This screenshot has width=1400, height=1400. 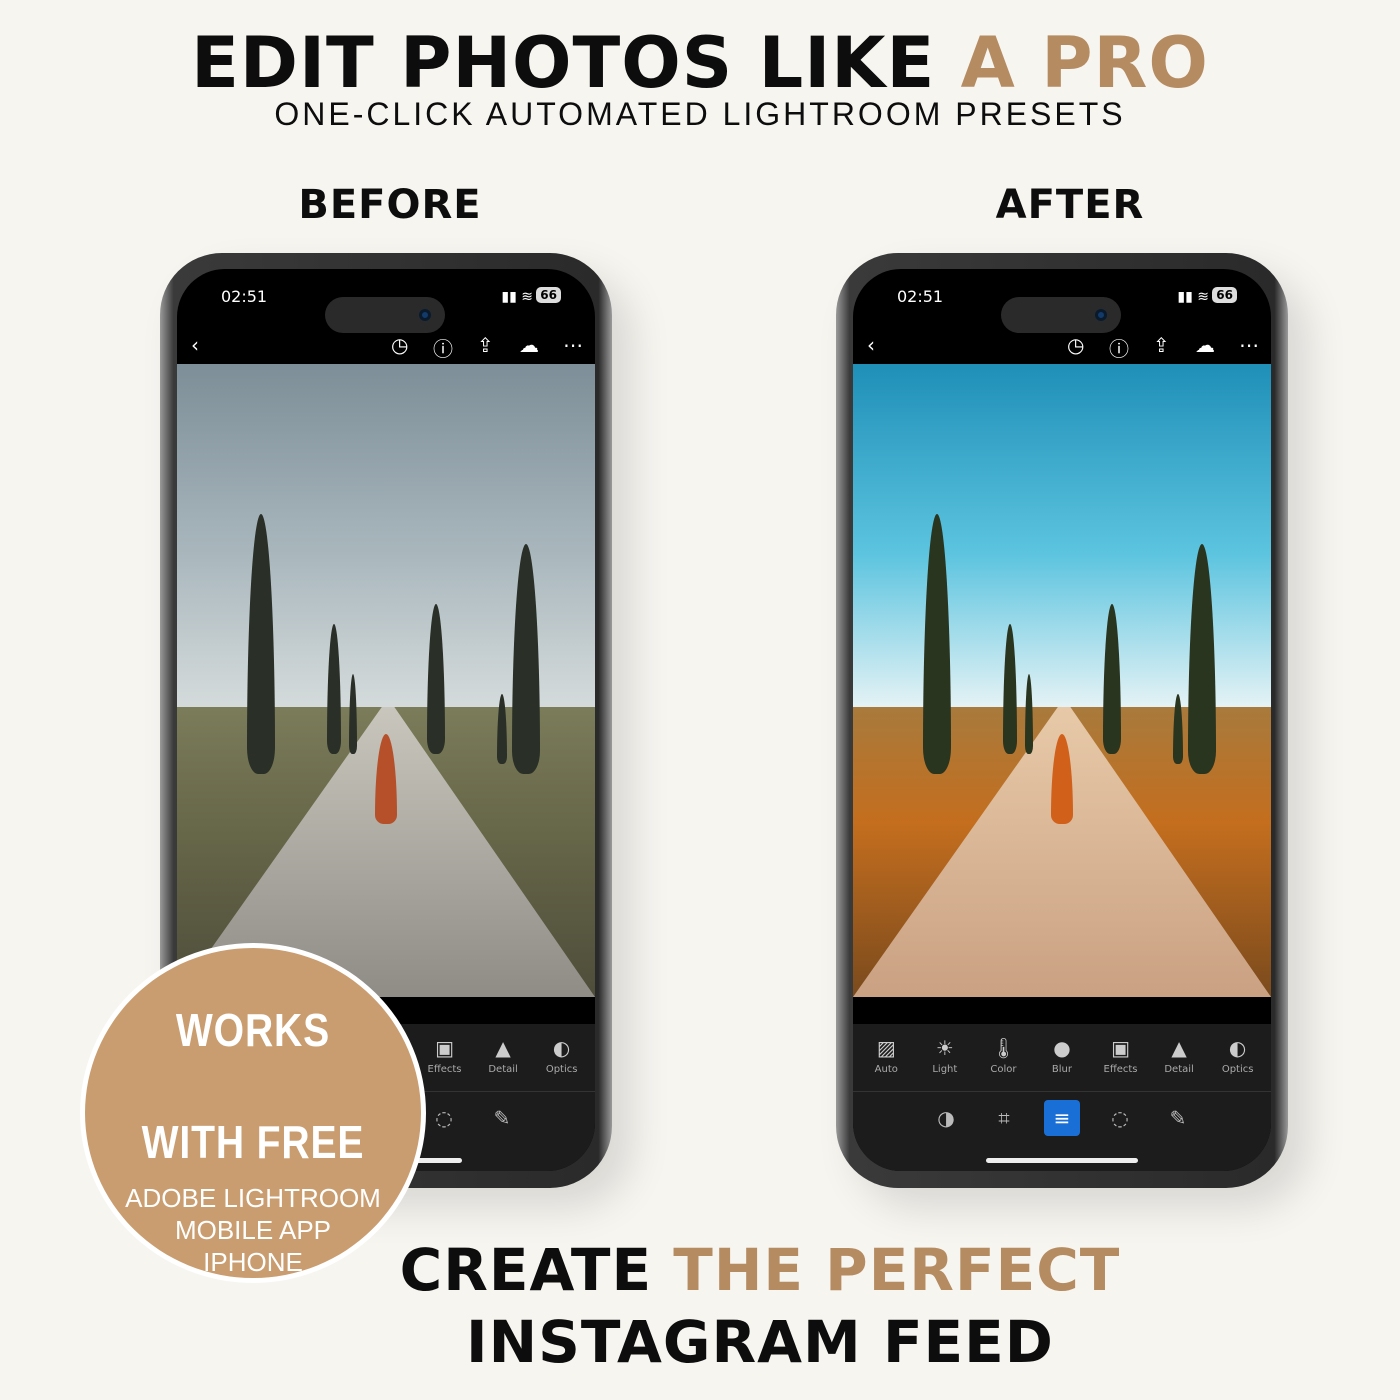 I want to click on before-label: BEFORE, so click(x=390, y=205).